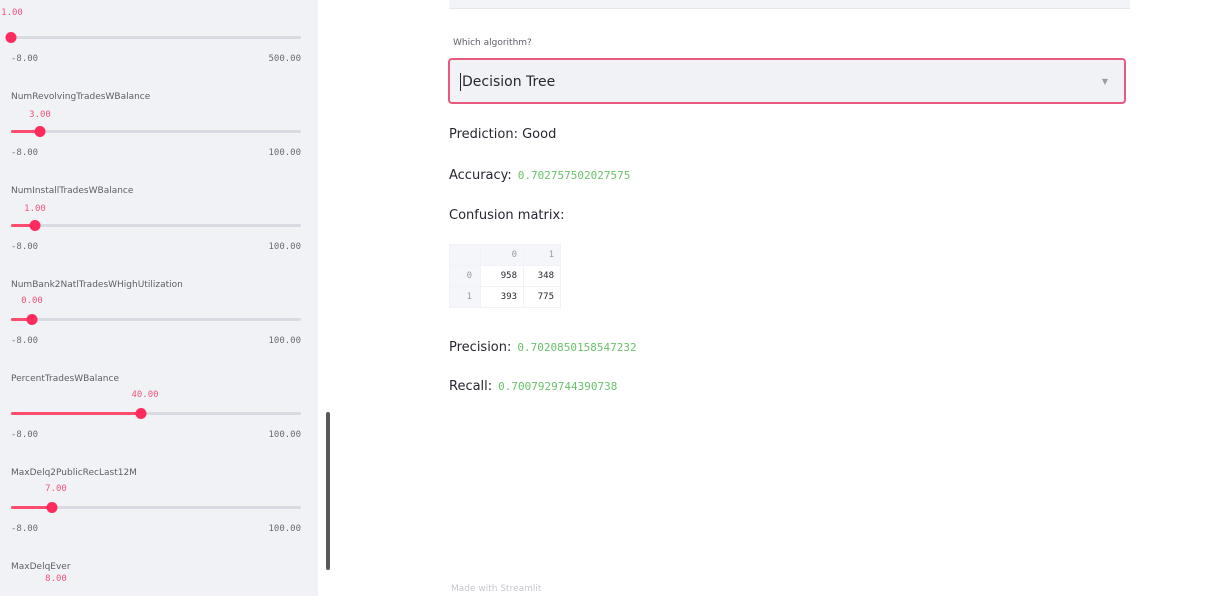 Image resolution: width=1228 pixels, height=613 pixels. What do you see at coordinates (502, 255) in the screenshot?
I see `column-header: 0` at bounding box center [502, 255].